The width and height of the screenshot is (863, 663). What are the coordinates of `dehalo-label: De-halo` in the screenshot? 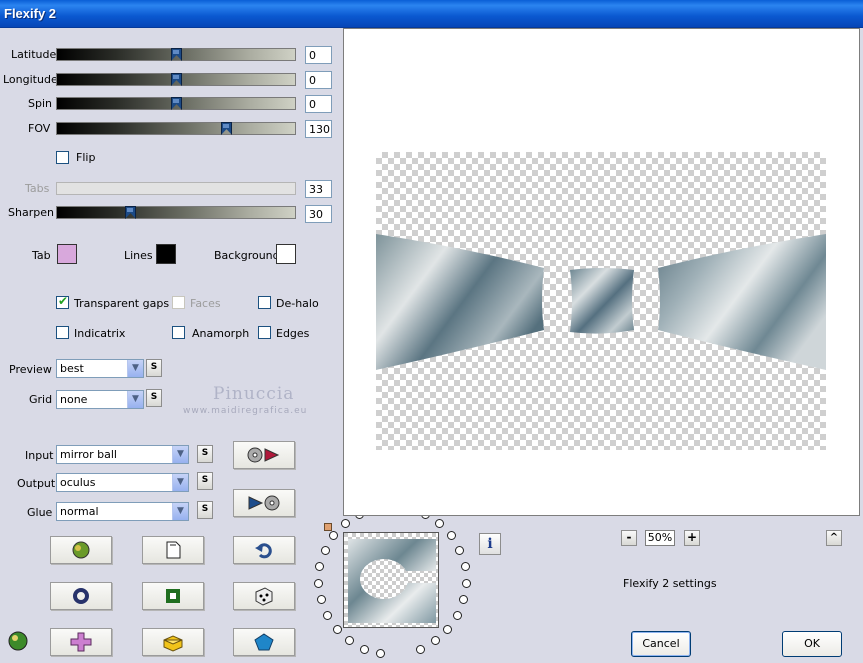 It's located at (297, 303).